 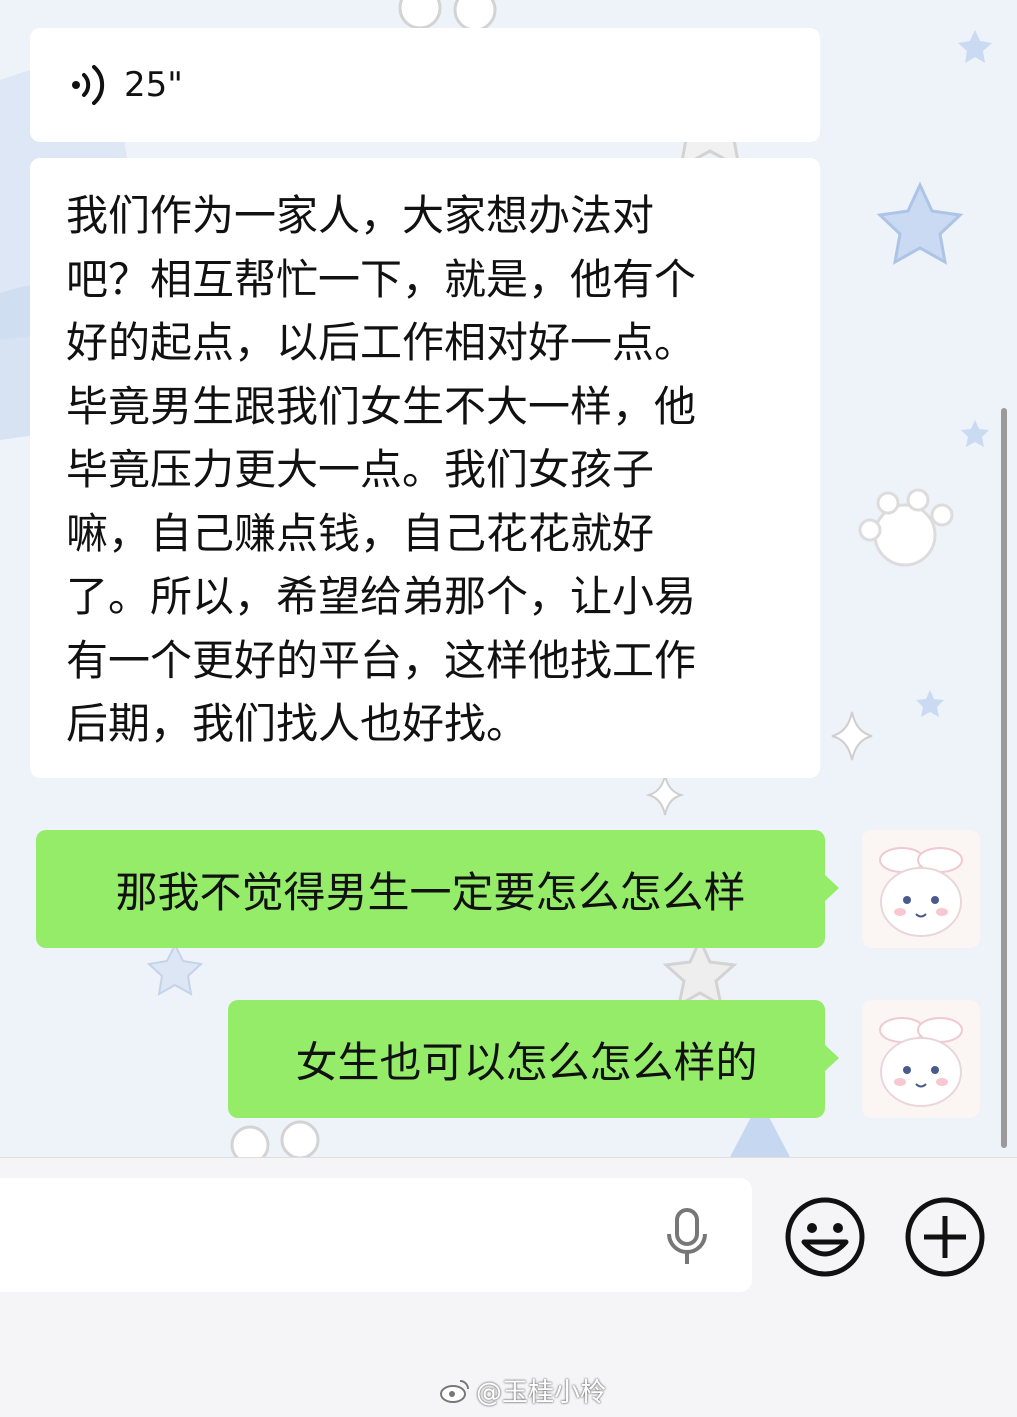 I want to click on message-line: 好的起点，以后工作相对好一点。, so click(x=381, y=342).